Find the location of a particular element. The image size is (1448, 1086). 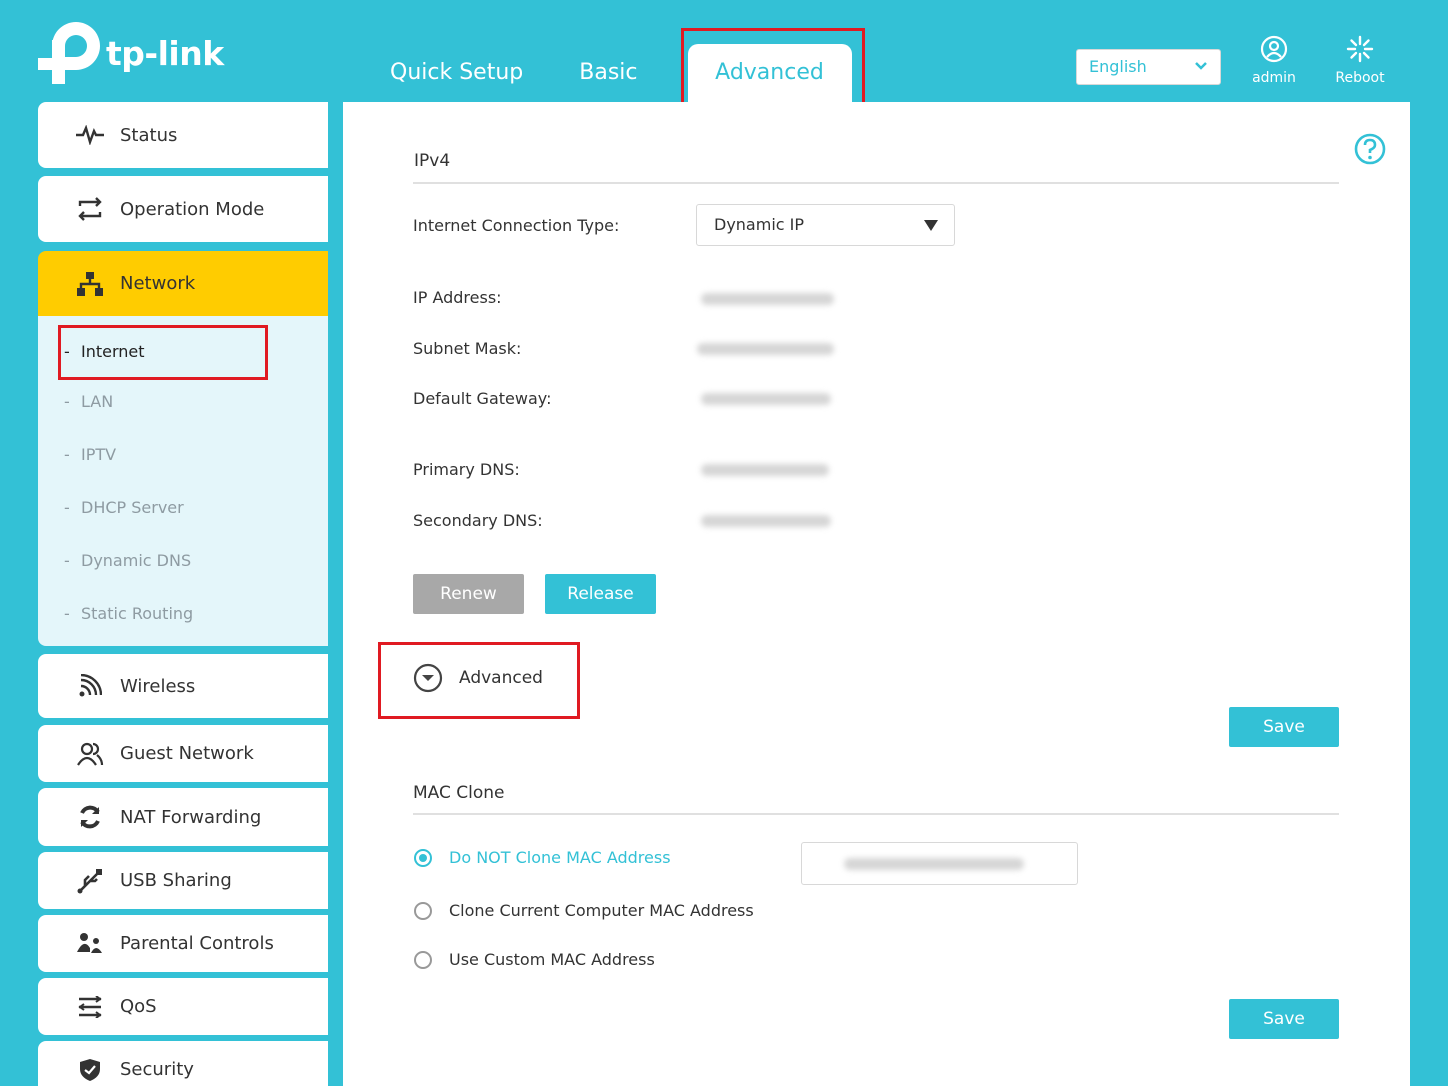

submenu-item-internet: - Internet is located at coordinates (104, 351).